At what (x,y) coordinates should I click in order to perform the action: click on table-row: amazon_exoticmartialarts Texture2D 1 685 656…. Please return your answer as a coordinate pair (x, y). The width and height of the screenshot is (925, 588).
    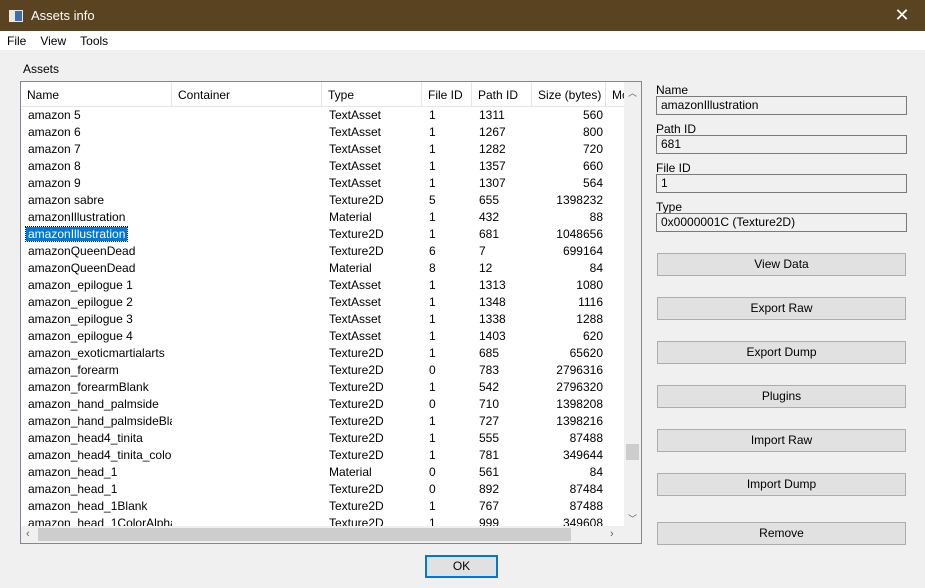
    Looking at the image, I should click on (322, 353).